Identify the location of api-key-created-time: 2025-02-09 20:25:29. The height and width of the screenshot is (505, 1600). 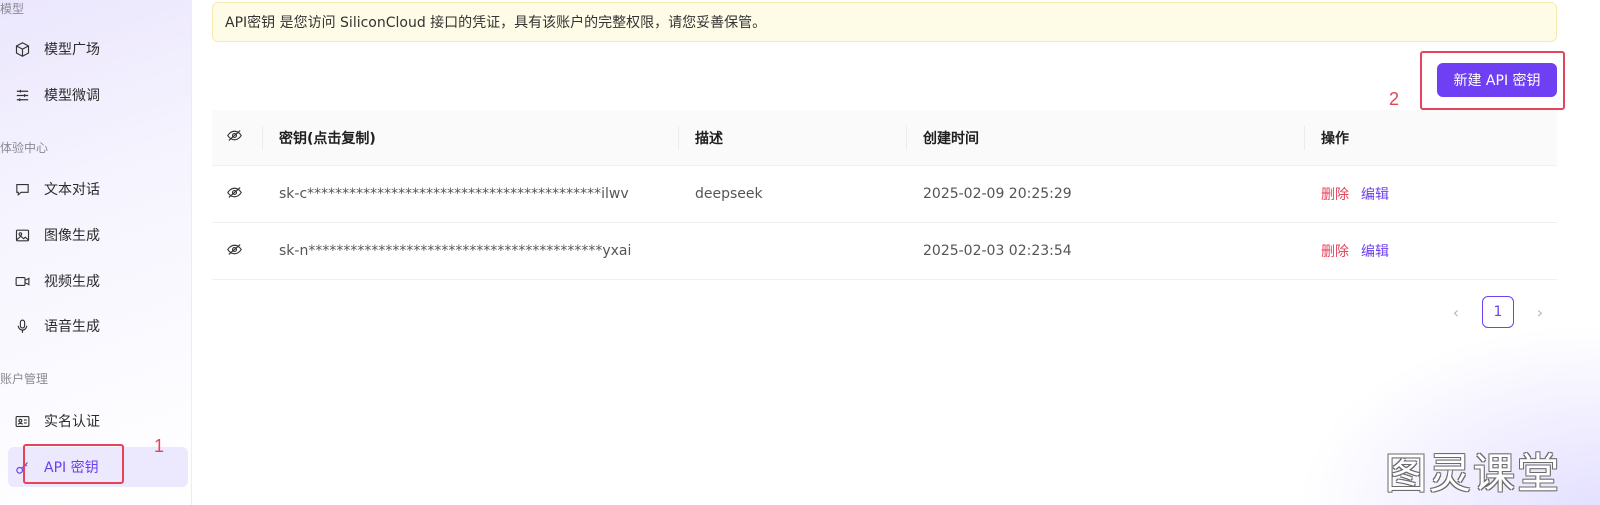
(997, 194).